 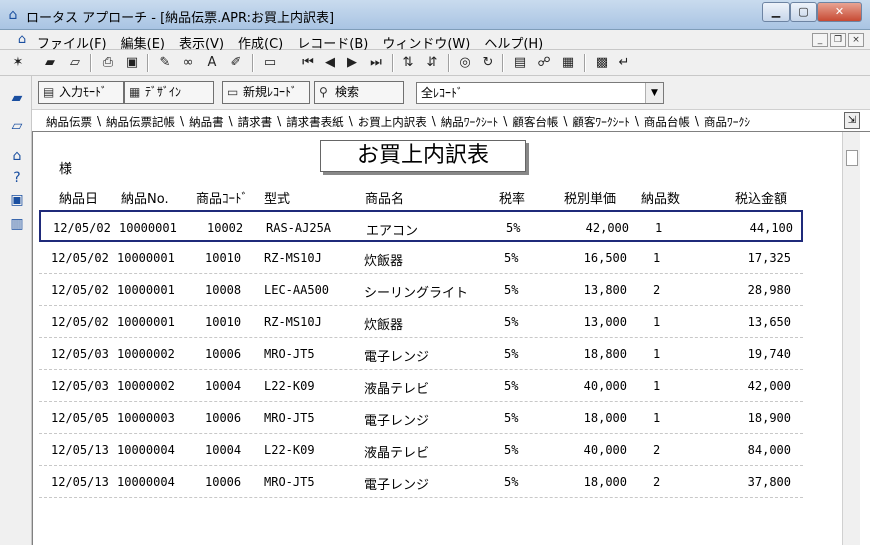 I want to click on view-tab: 請求書表紙, so click(x=315, y=122).